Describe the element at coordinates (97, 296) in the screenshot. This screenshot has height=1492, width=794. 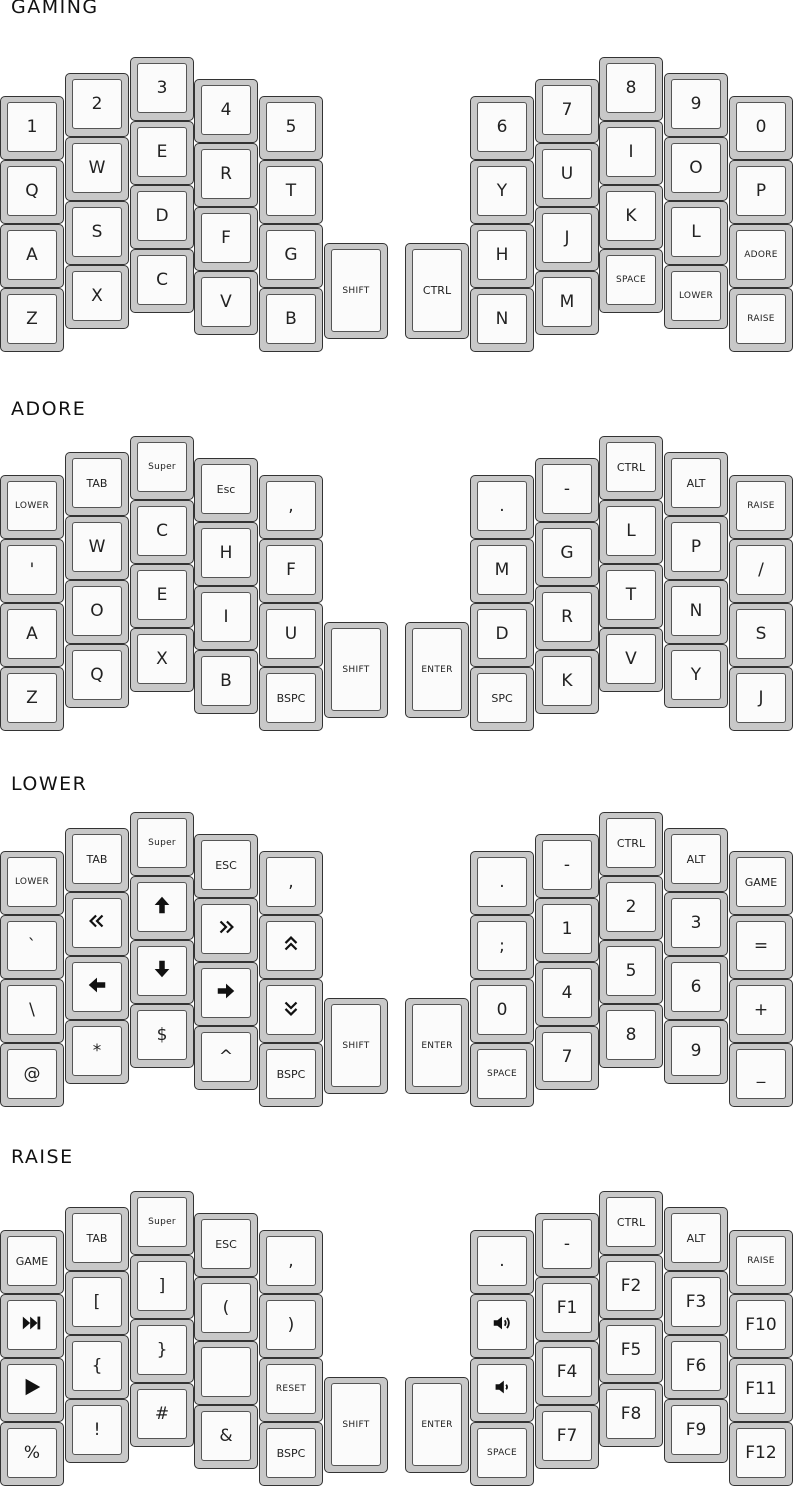
I see `keycap-label: X` at that location.